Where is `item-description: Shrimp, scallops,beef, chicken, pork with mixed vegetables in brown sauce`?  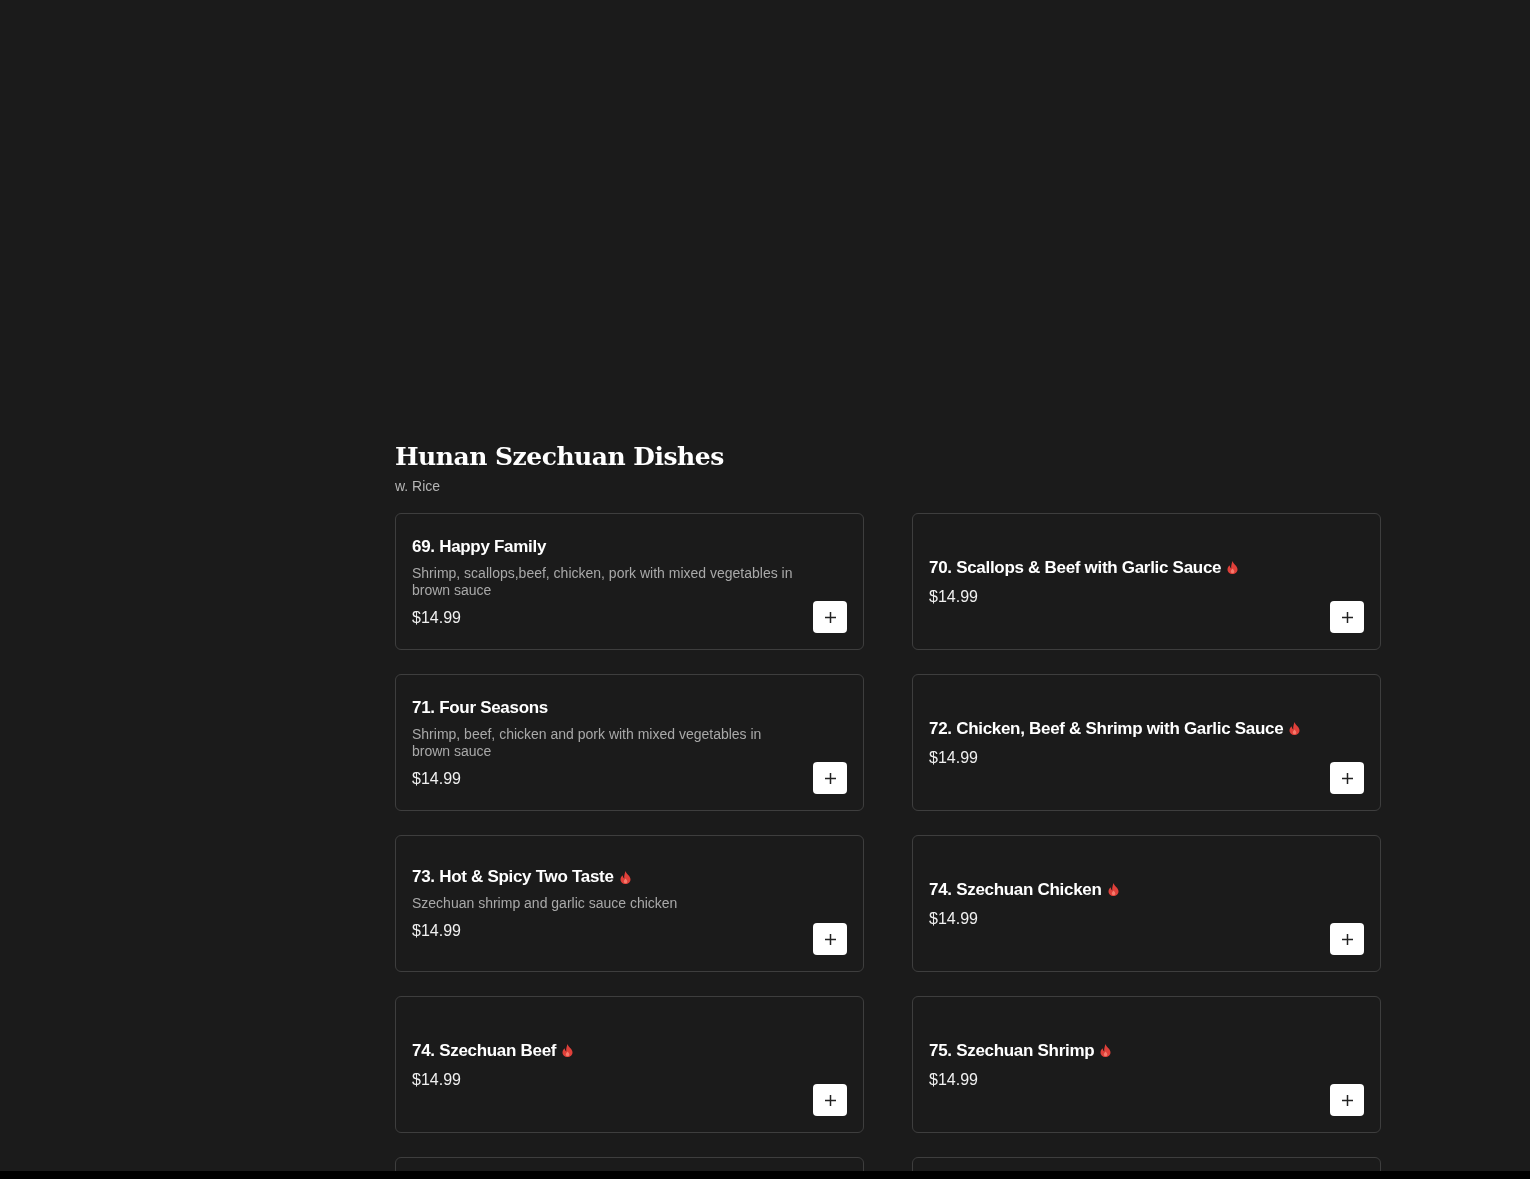 item-description: Shrimp, scallops,beef, chicken, pork with mixed vegetables in brown sauce is located at coordinates (603, 581).